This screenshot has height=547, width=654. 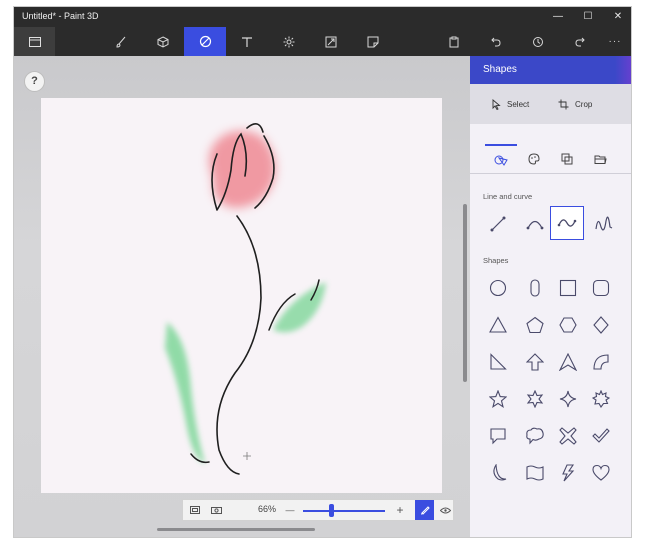 I want to click on speech-bubble-icon, so click(x=498, y=436).